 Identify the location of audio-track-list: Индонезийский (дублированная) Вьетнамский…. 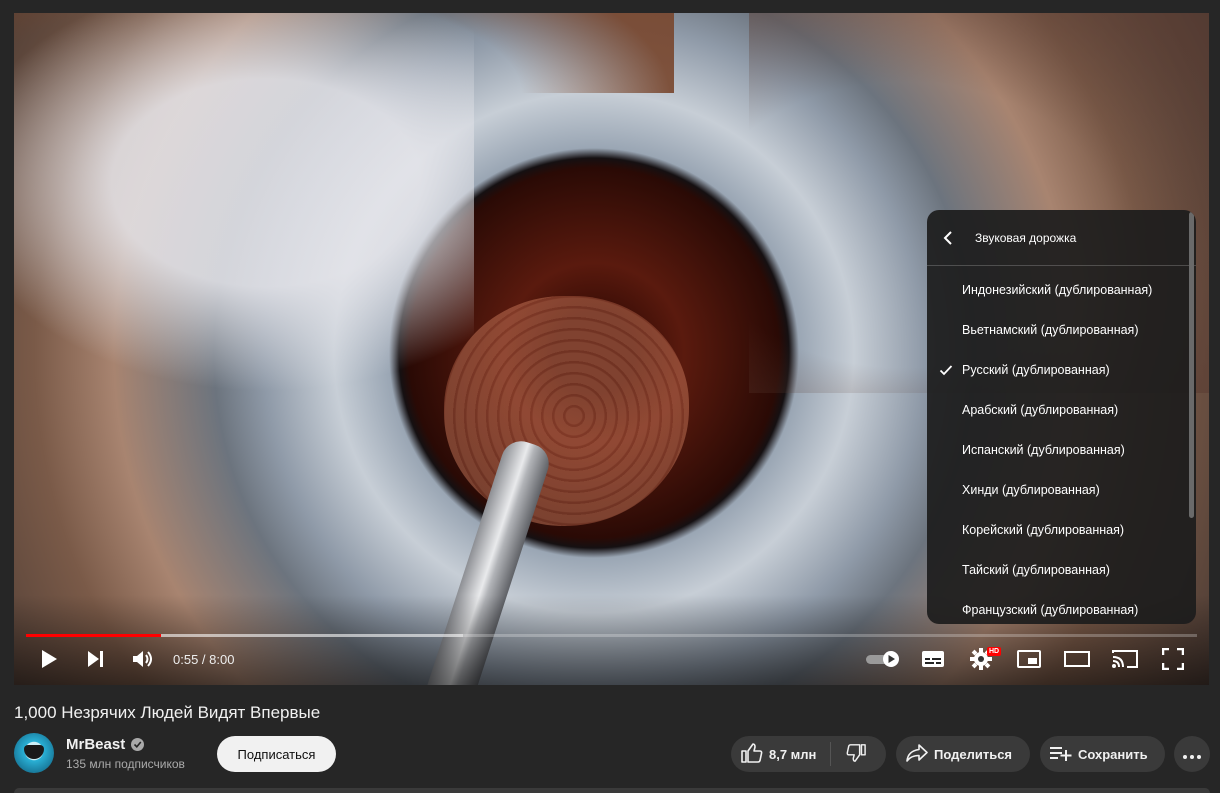
(1061, 445).